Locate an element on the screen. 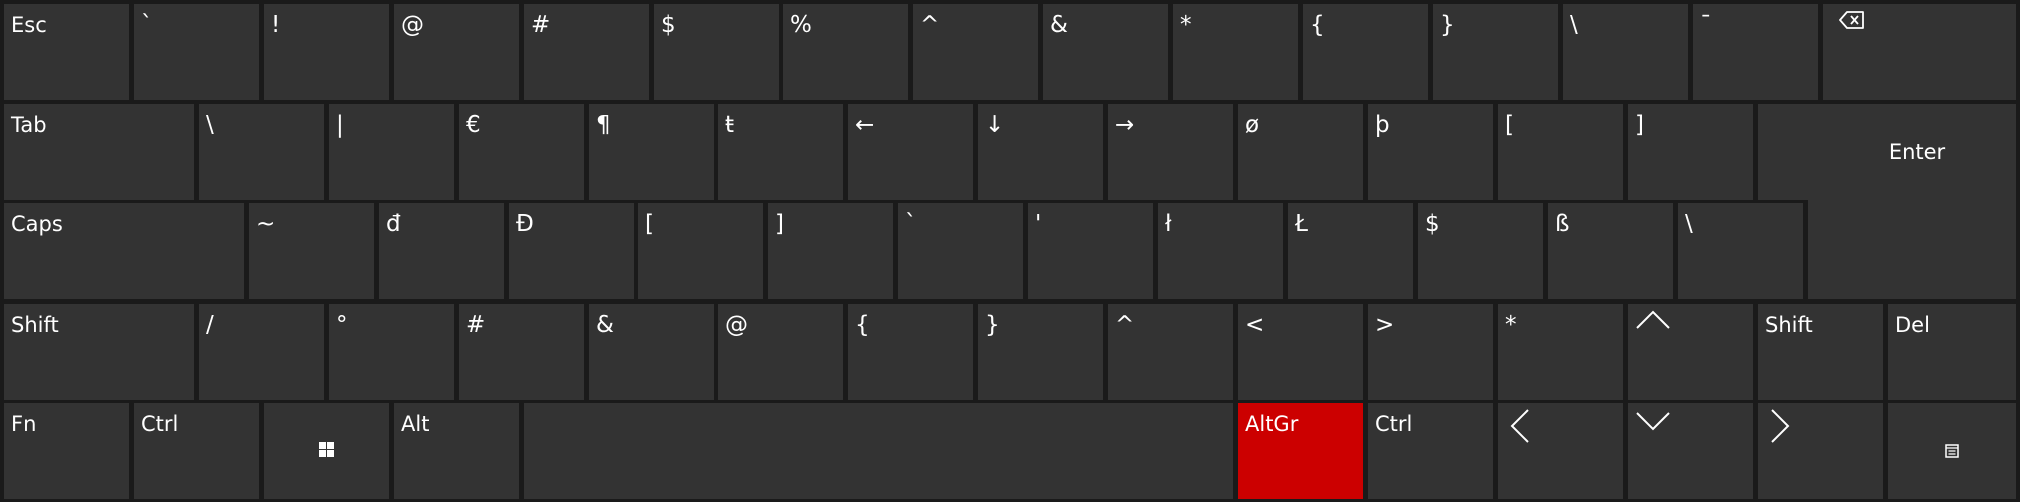 The width and height of the screenshot is (2020, 502). space-key is located at coordinates (878, 451).